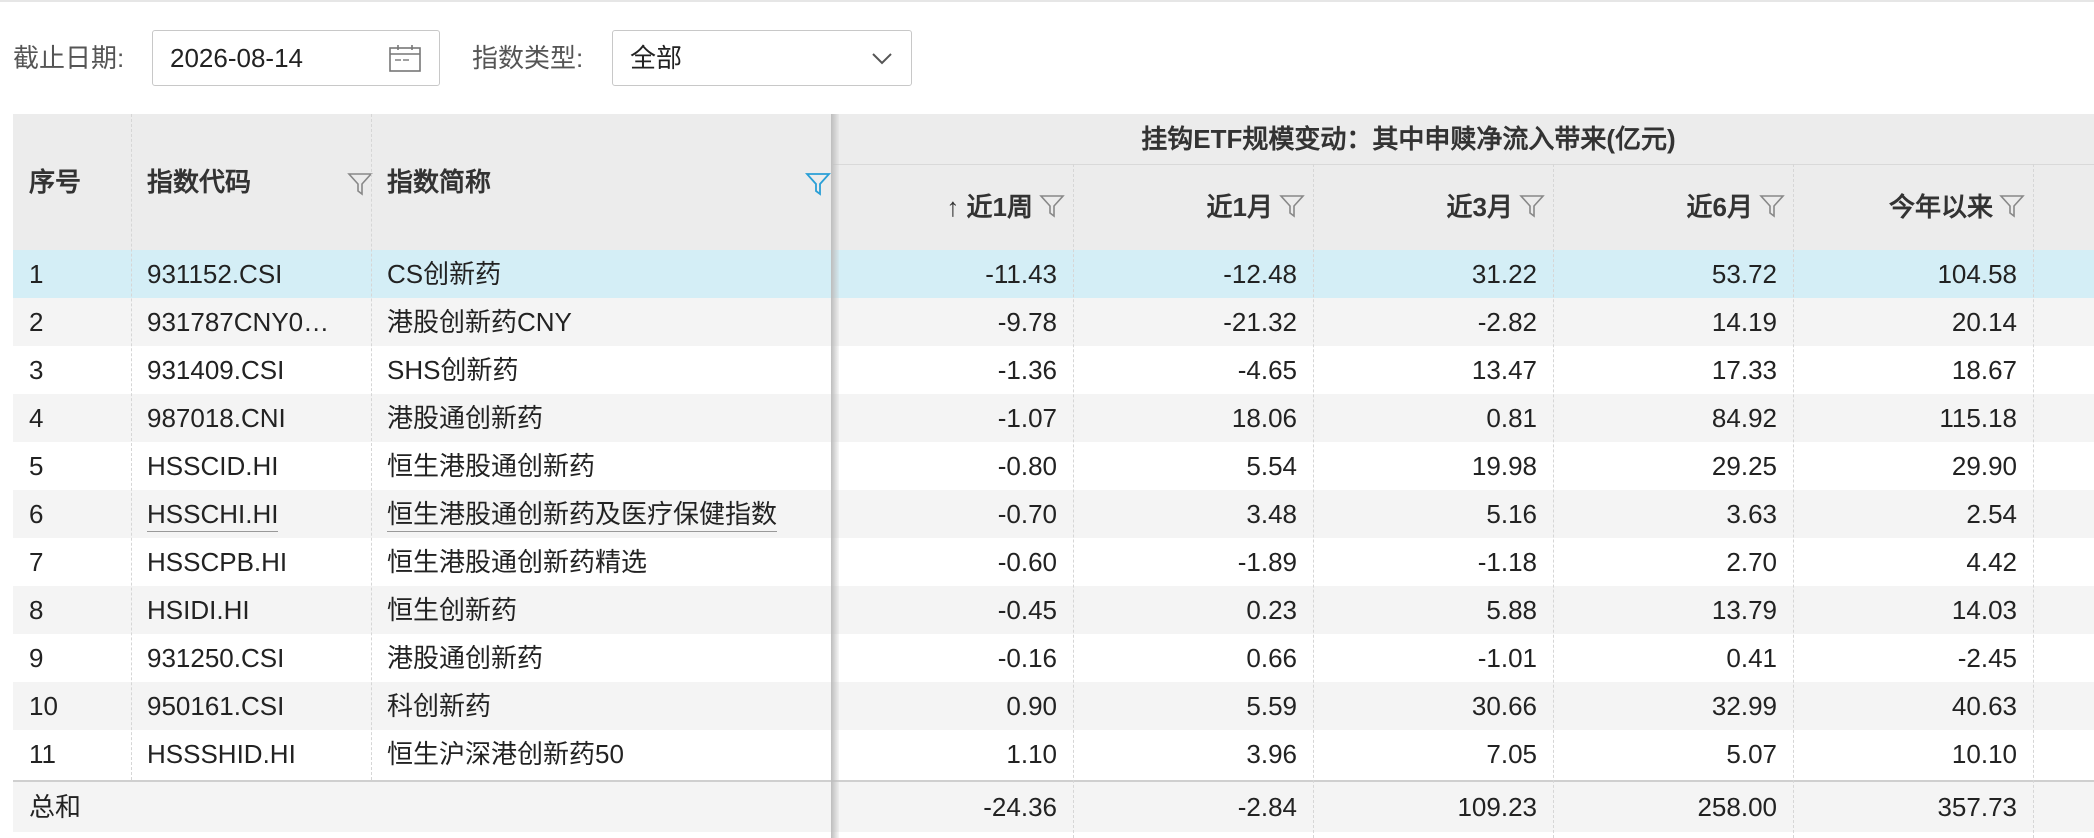  Describe the element at coordinates (762, 58) in the screenshot. I see `index-type-select: 全部` at that location.